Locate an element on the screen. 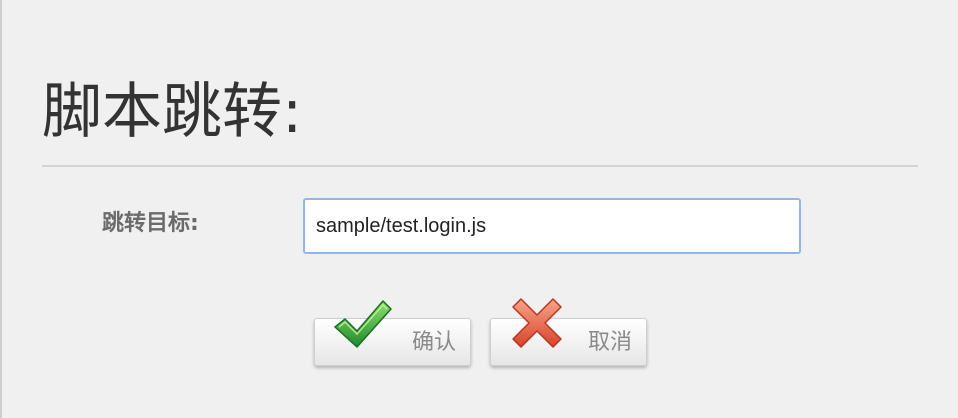  confirm-button: 确认 is located at coordinates (392, 333).